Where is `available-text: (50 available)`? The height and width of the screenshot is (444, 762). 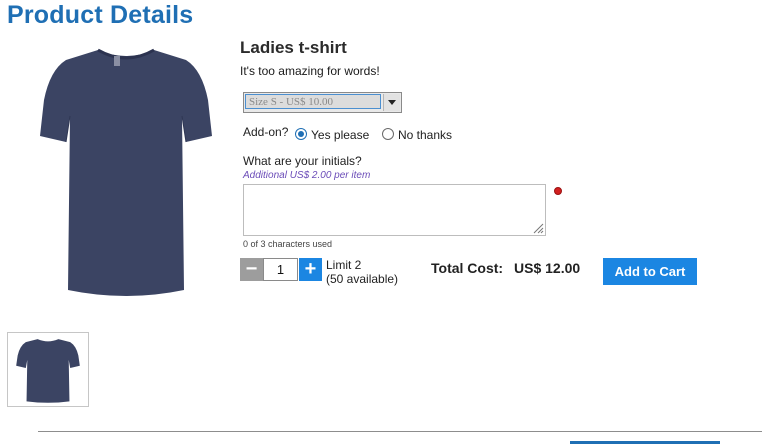 available-text: (50 available) is located at coordinates (362, 279).